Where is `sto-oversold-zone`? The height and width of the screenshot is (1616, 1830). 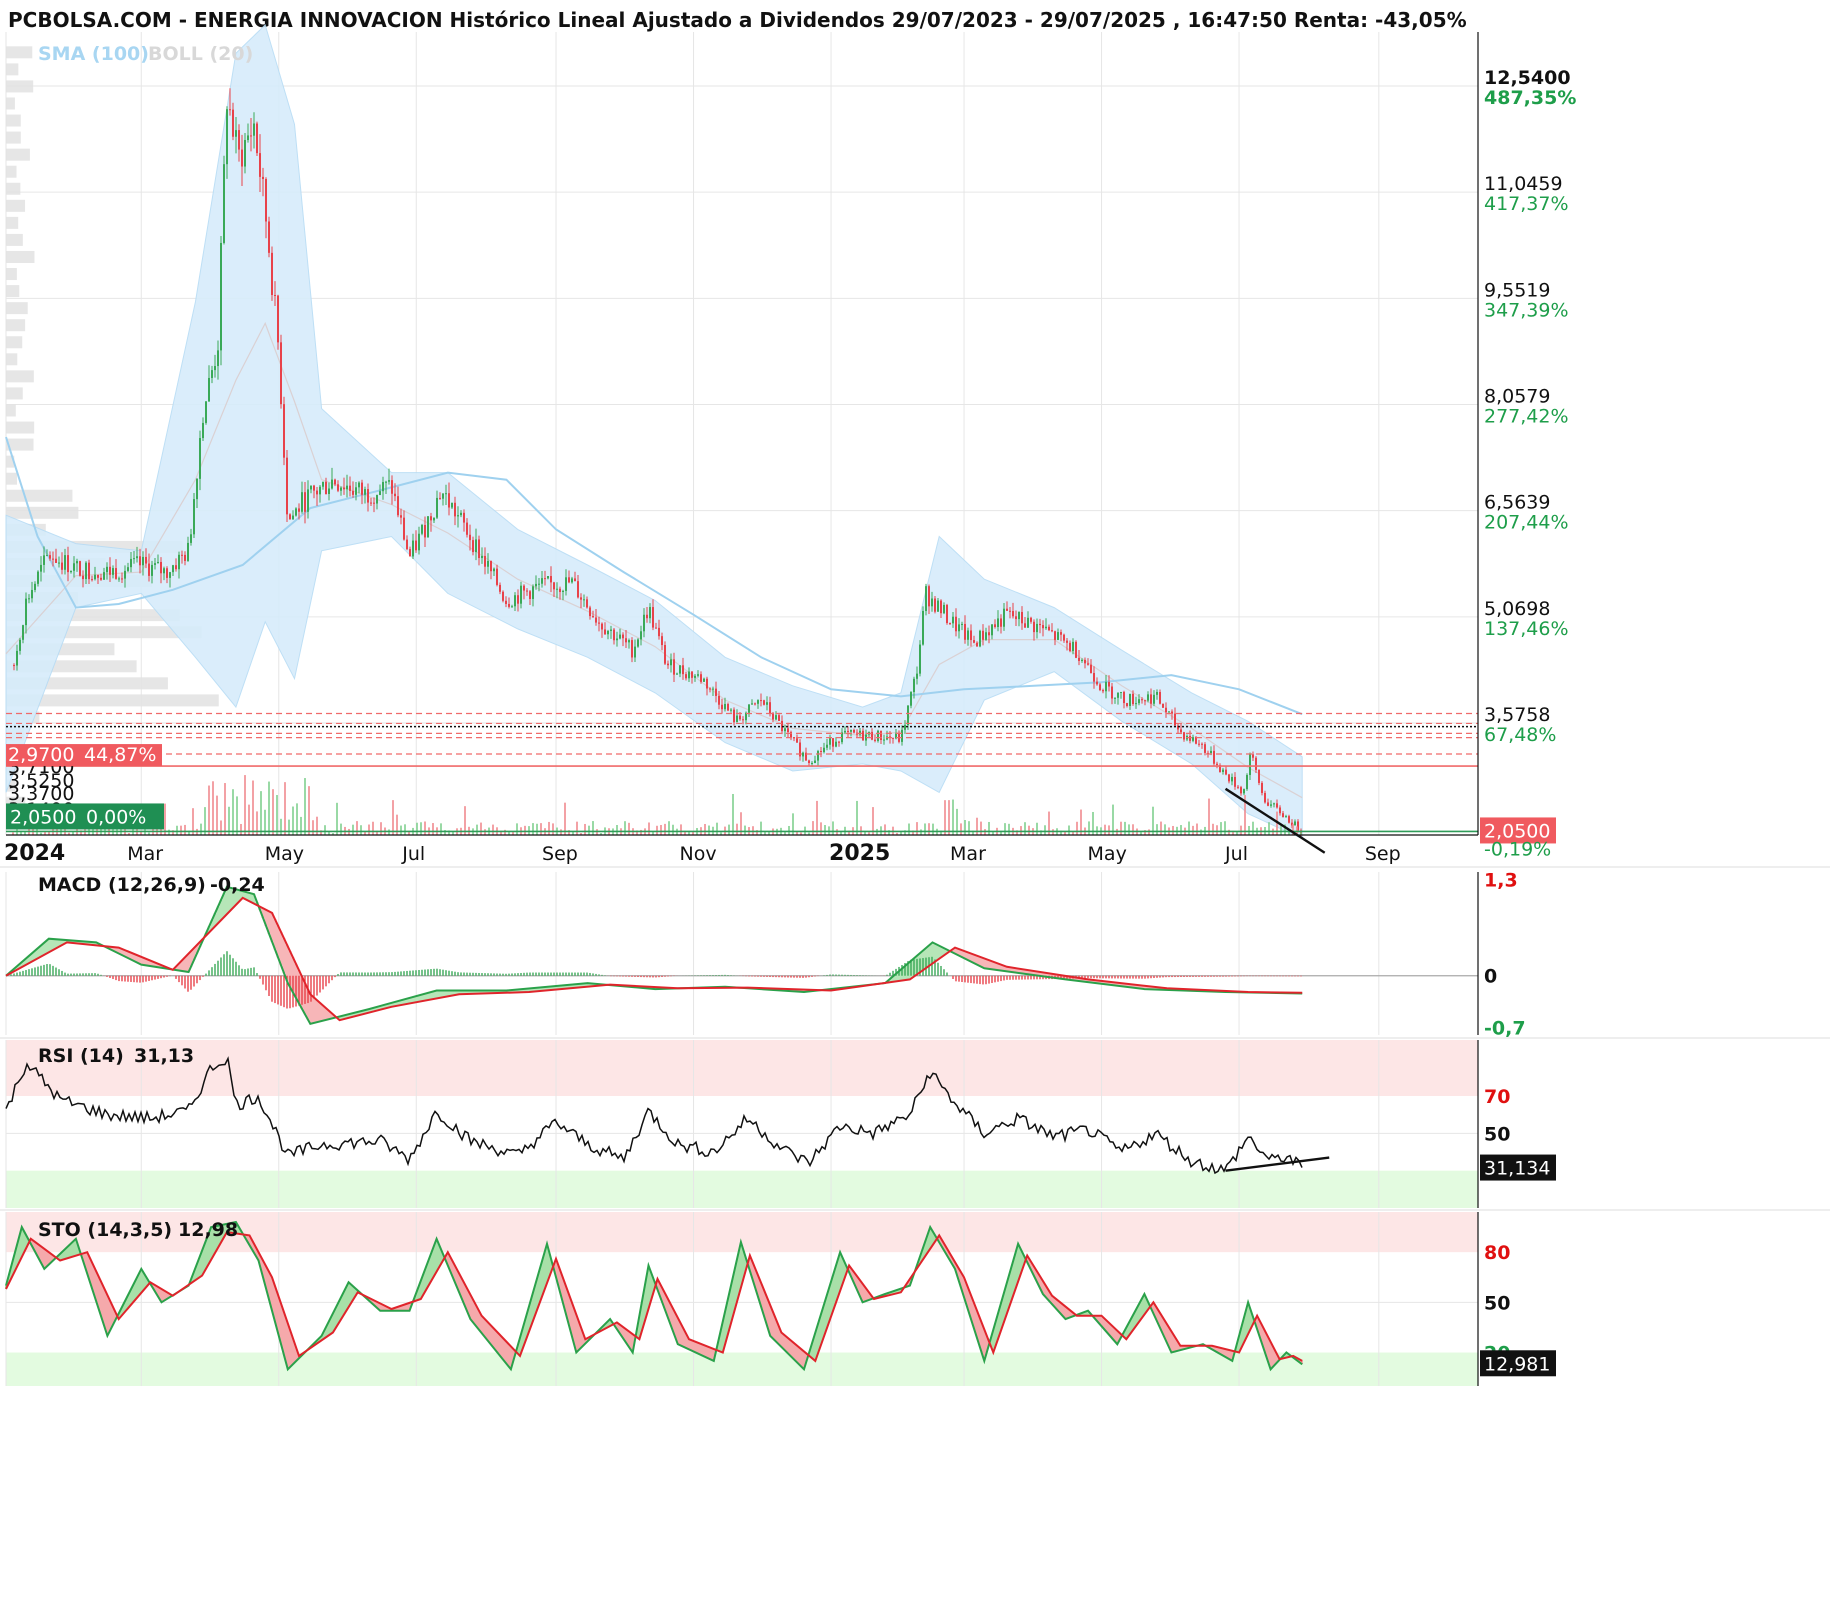 sto-oversold-zone is located at coordinates (742, 1369).